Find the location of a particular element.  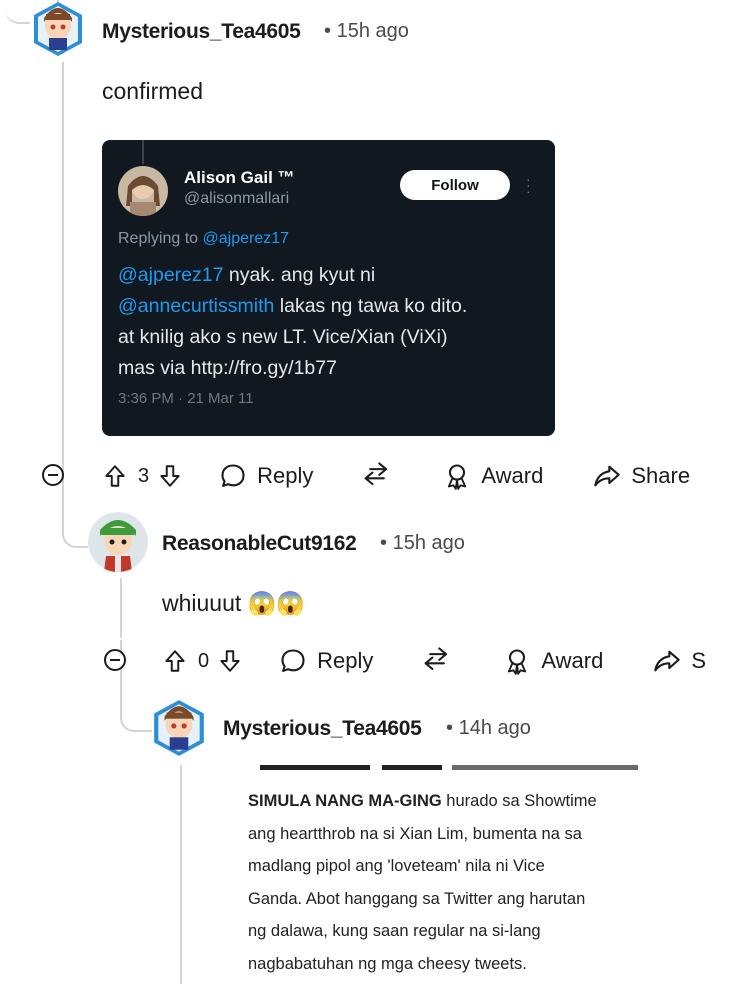

replying-prefix: Replying to is located at coordinates (160, 238).